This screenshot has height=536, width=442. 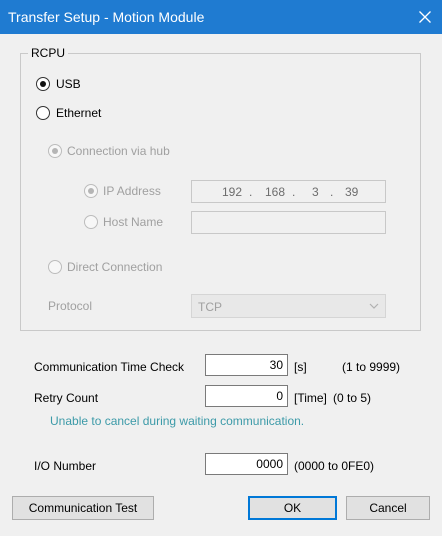 What do you see at coordinates (106, 17) in the screenshot?
I see `window-title: Transfer Setup - Motion Module` at bounding box center [106, 17].